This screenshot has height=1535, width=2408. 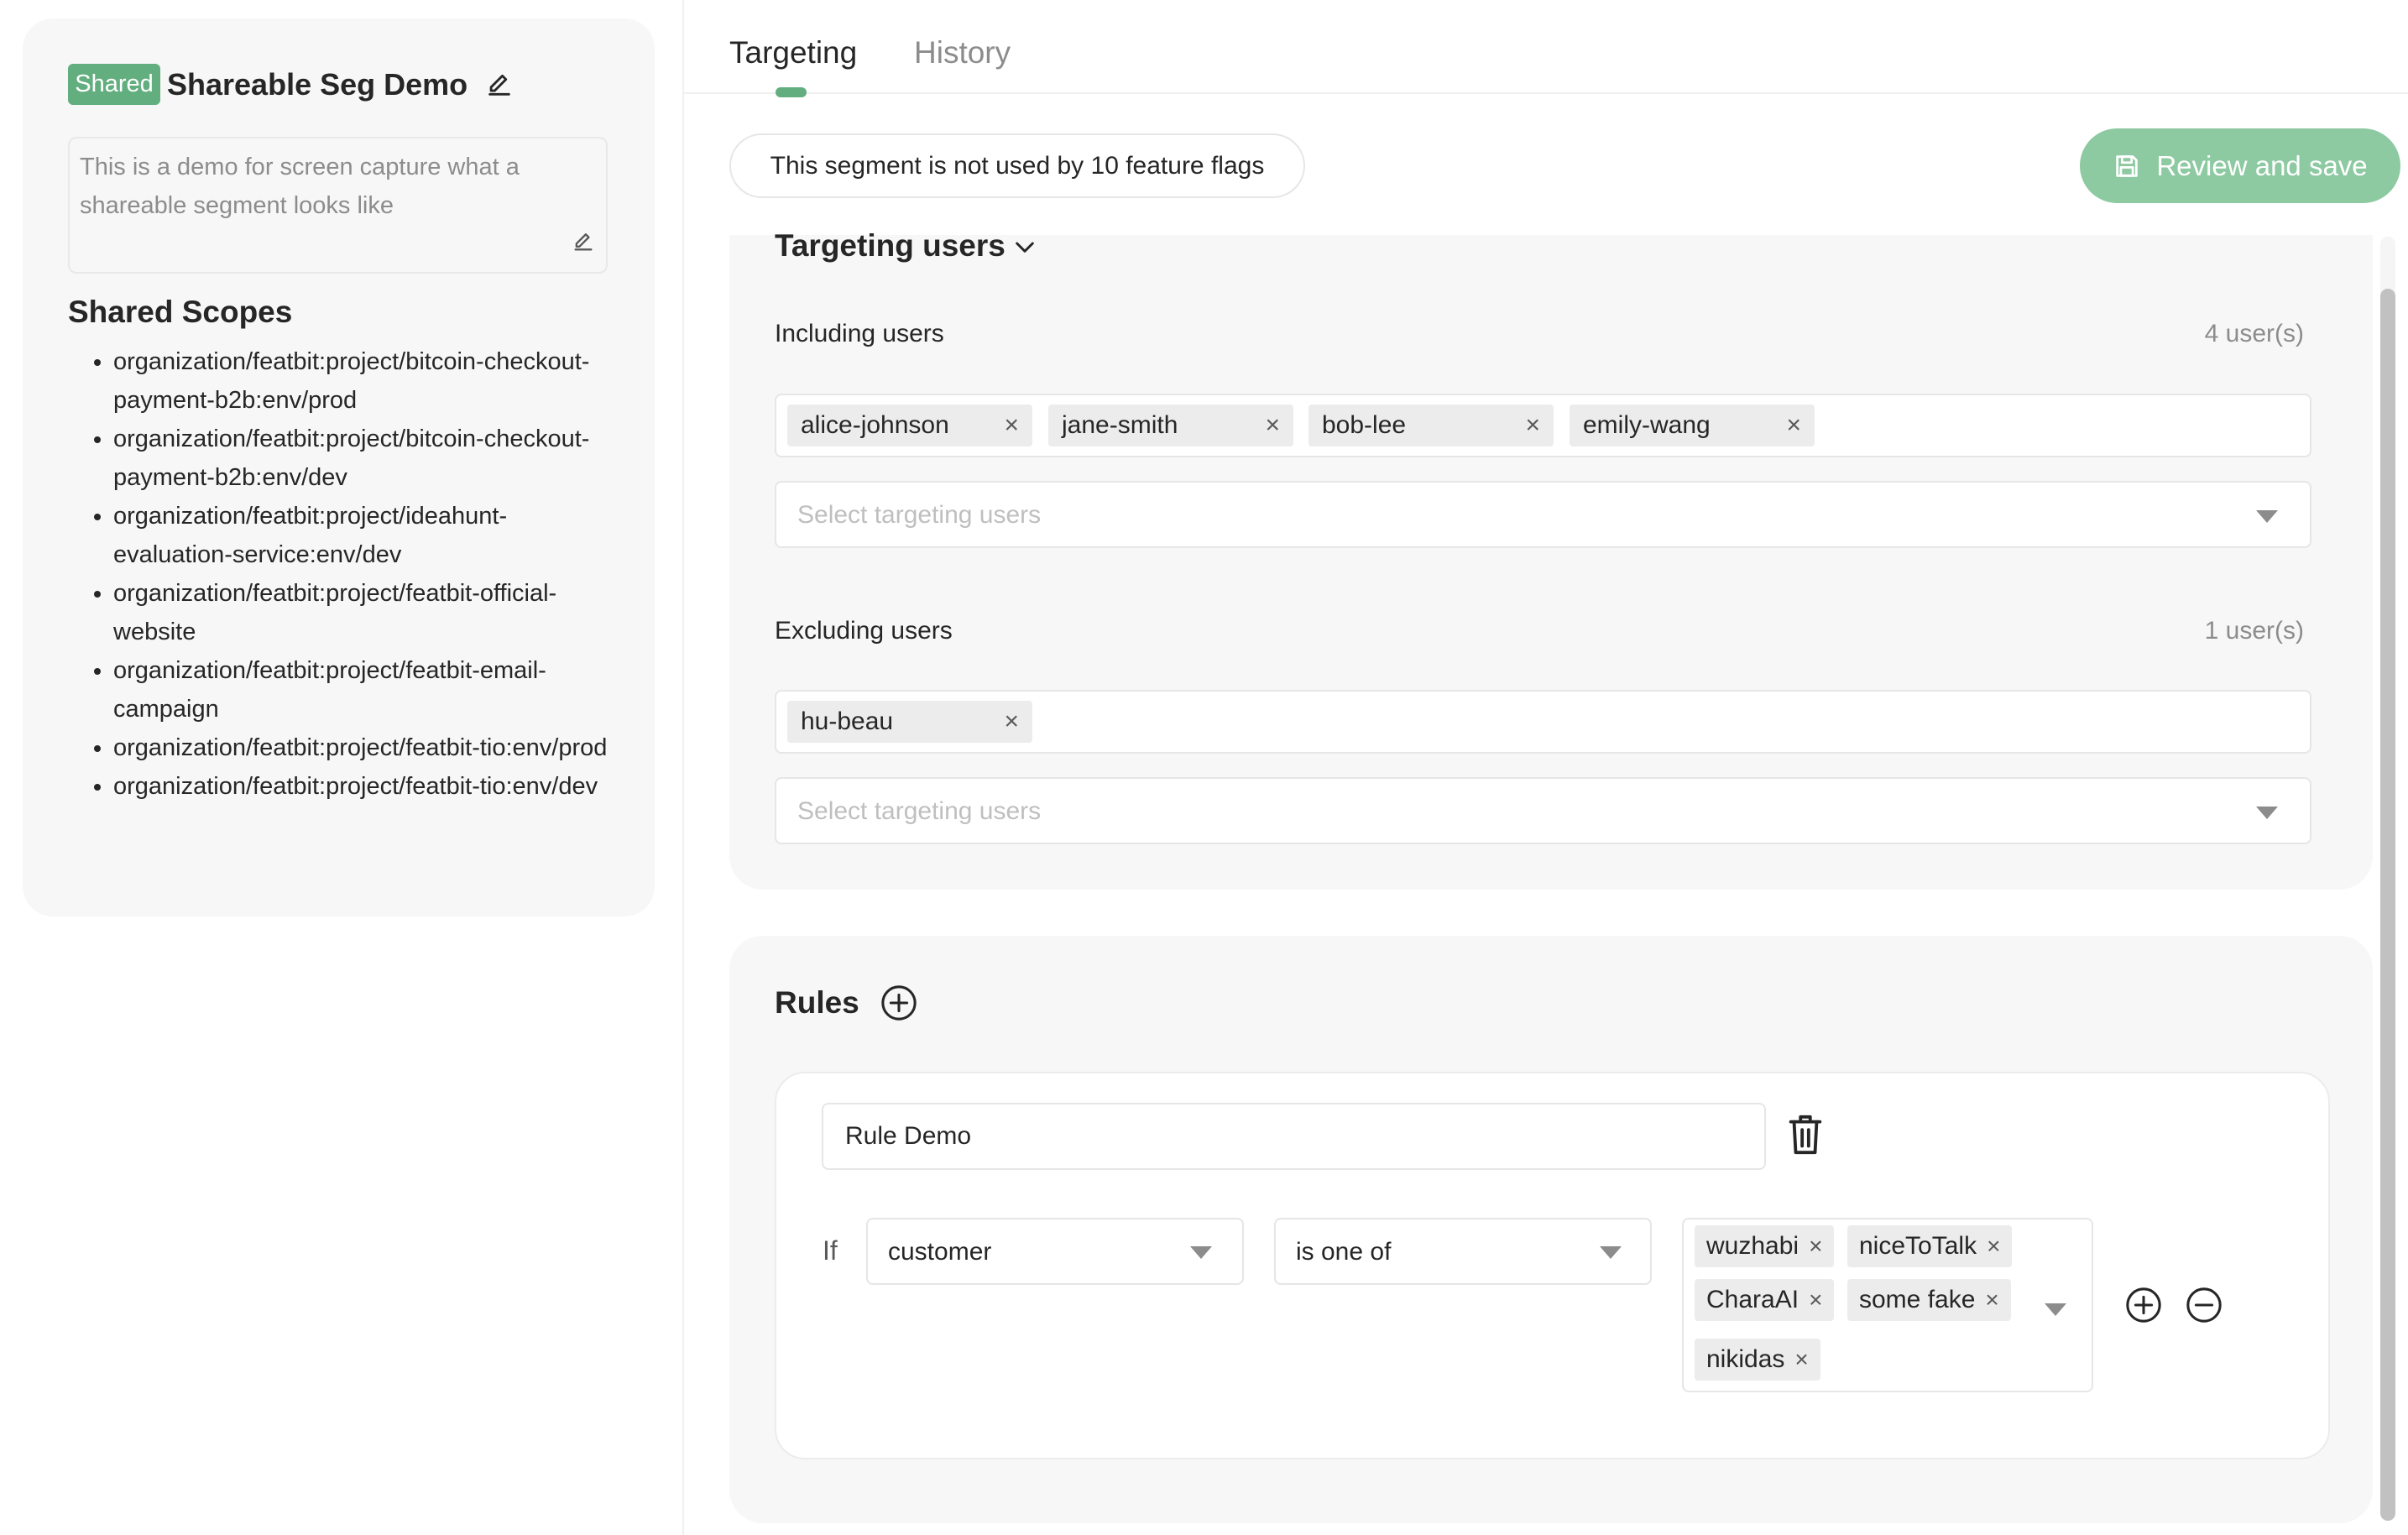 What do you see at coordinates (919, 811) in the screenshot?
I see `excluding-users-placeholder: Select targeting users` at bounding box center [919, 811].